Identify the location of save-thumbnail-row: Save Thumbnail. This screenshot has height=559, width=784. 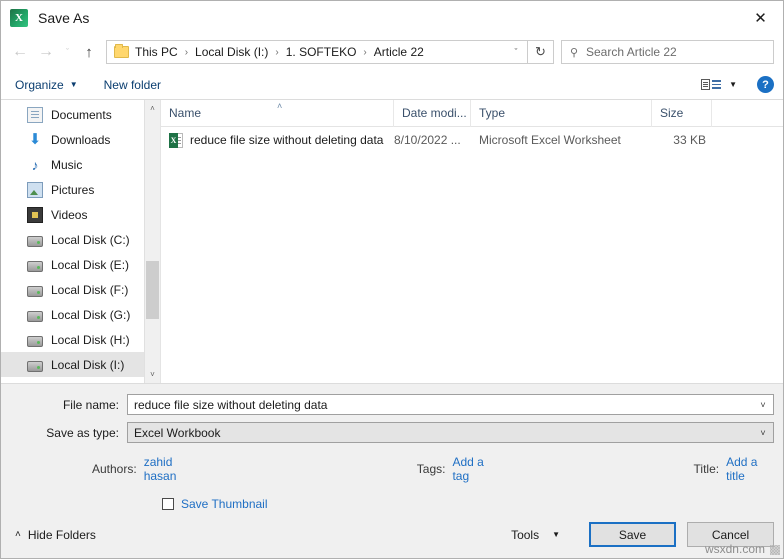
(468, 504).